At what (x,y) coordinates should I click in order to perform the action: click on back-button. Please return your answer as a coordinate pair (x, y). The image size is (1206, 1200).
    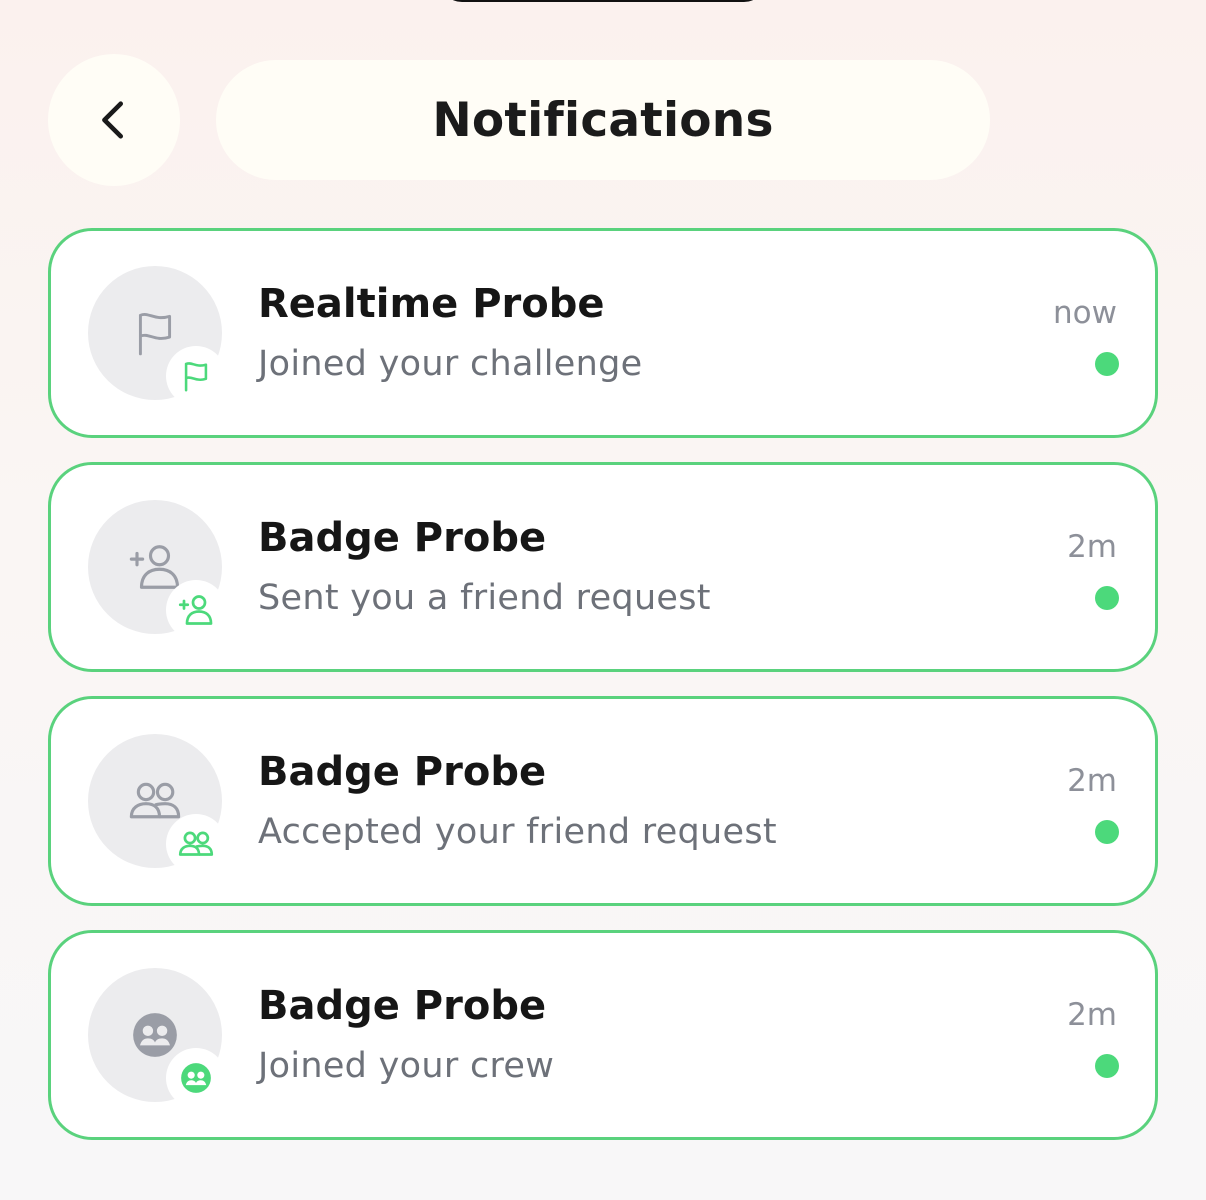
    Looking at the image, I should click on (114, 120).